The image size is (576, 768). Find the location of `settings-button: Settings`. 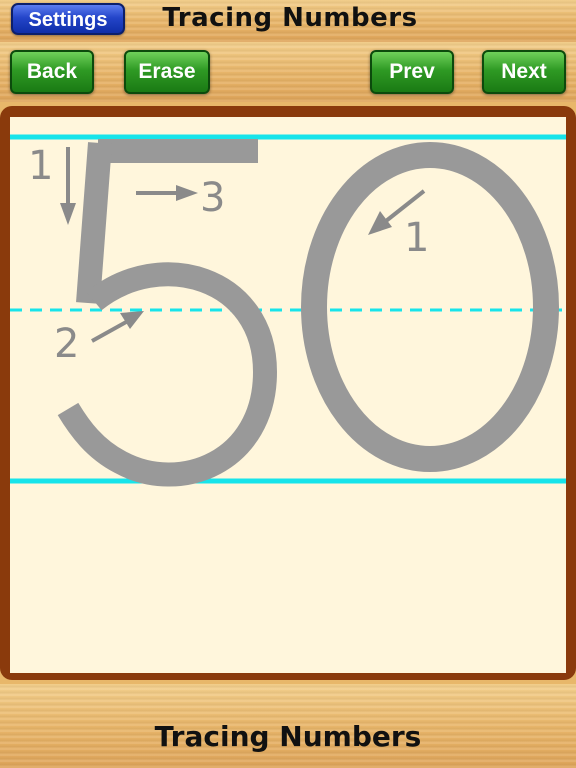

settings-button: Settings is located at coordinates (68, 19).